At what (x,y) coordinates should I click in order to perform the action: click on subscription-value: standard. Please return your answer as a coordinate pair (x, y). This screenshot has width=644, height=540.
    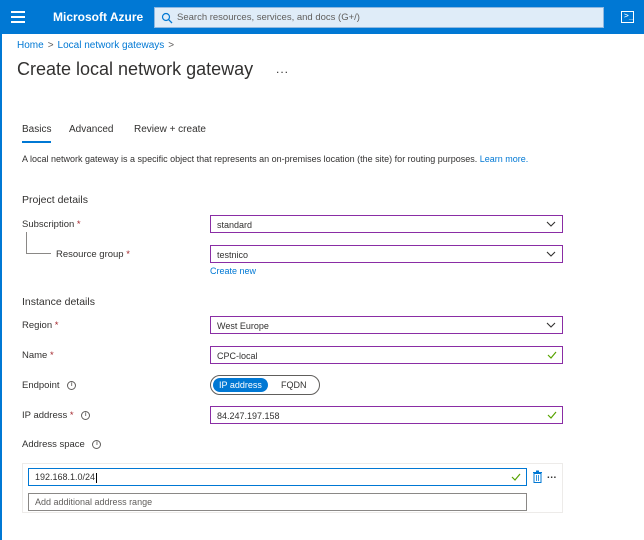
    Looking at the image, I should click on (235, 225).